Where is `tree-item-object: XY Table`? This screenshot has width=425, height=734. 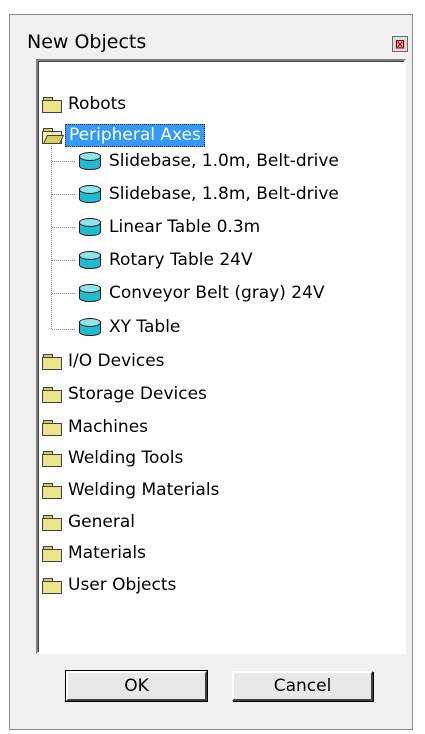 tree-item-object: XY Table is located at coordinates (130, 327).